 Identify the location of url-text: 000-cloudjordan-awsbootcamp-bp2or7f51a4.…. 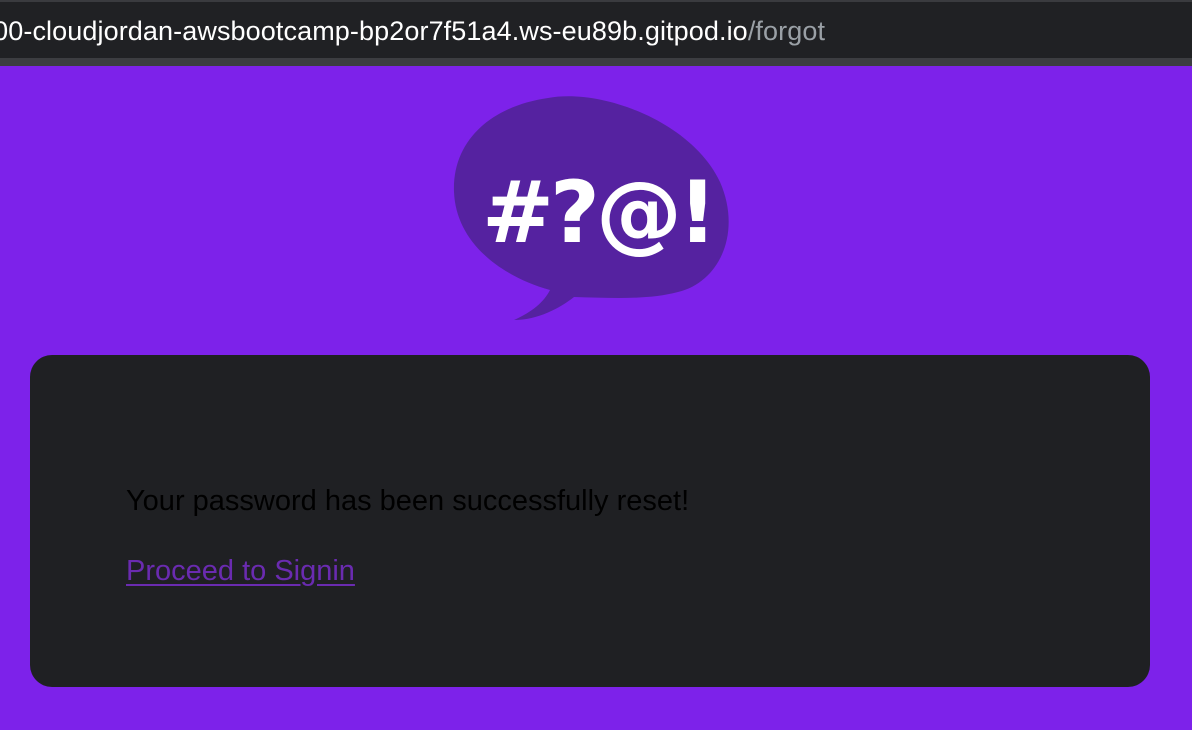
(412, 31).